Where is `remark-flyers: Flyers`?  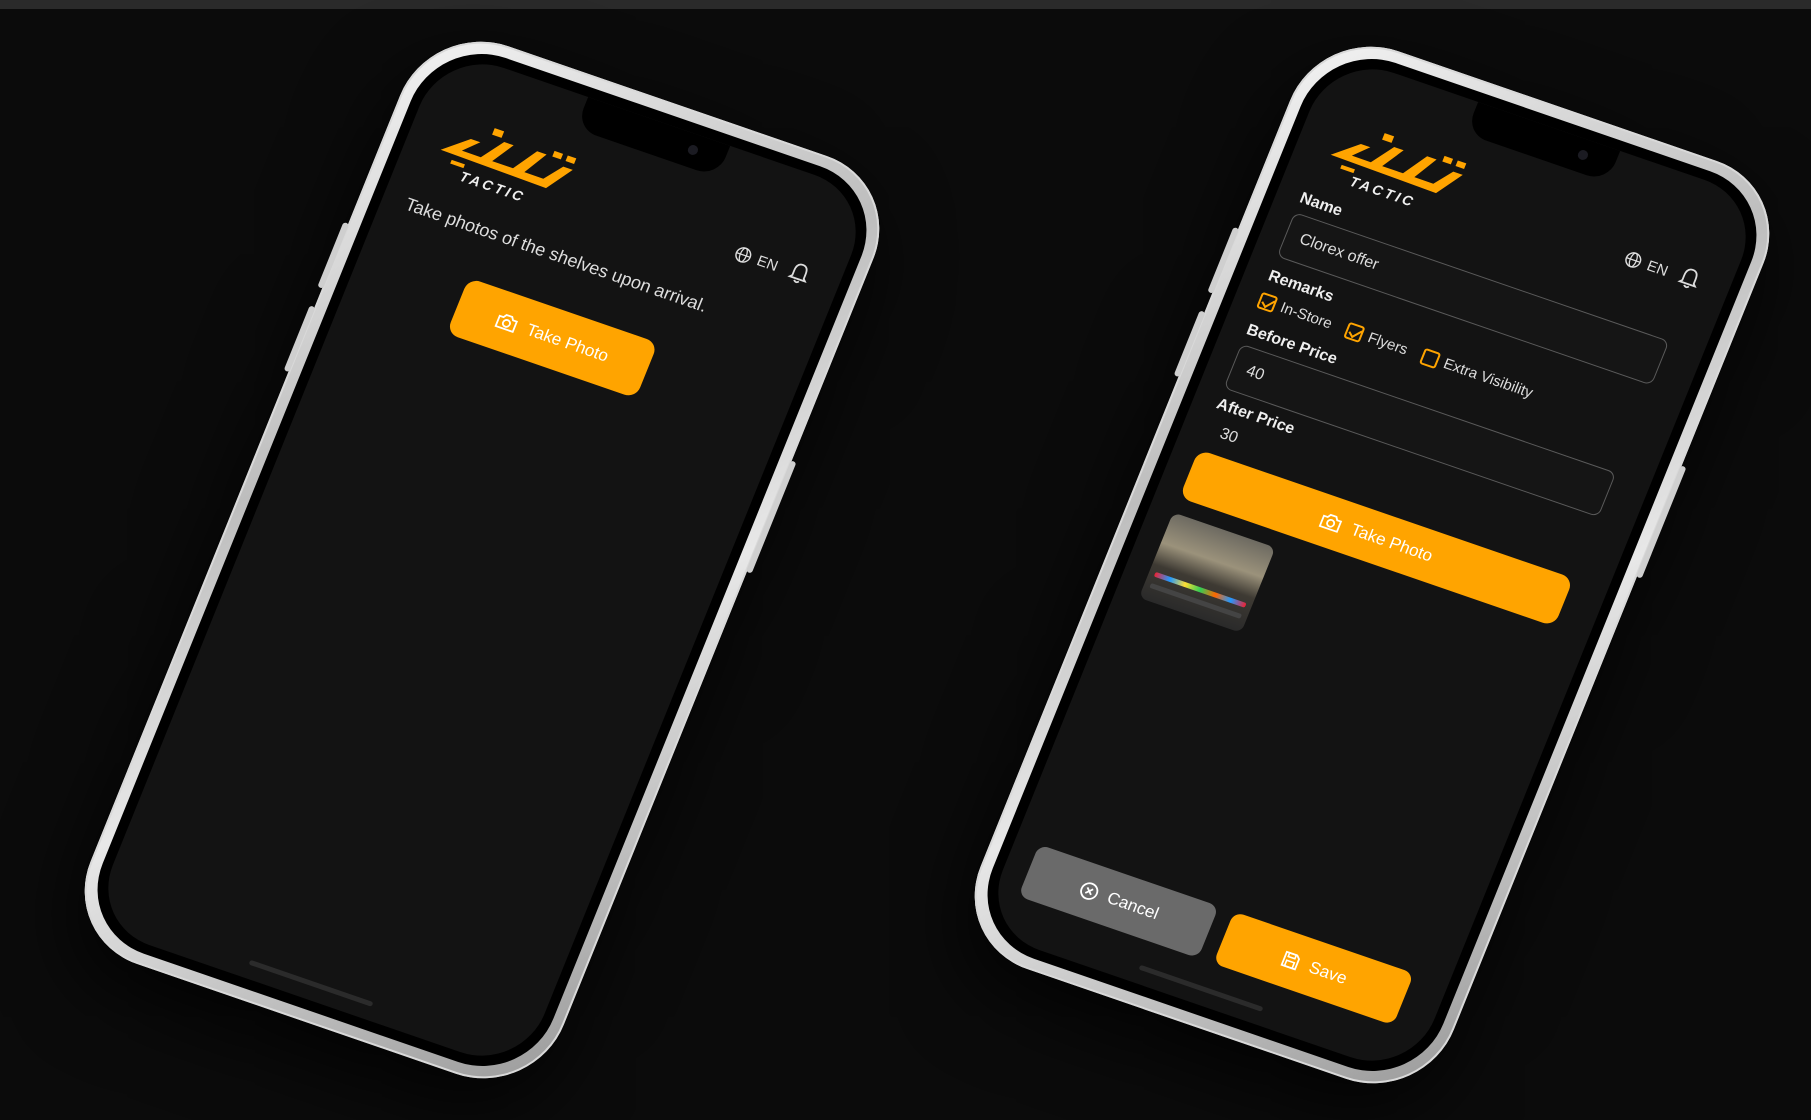
remark-flyers: Flyers is located at coordinates (1377, 340).